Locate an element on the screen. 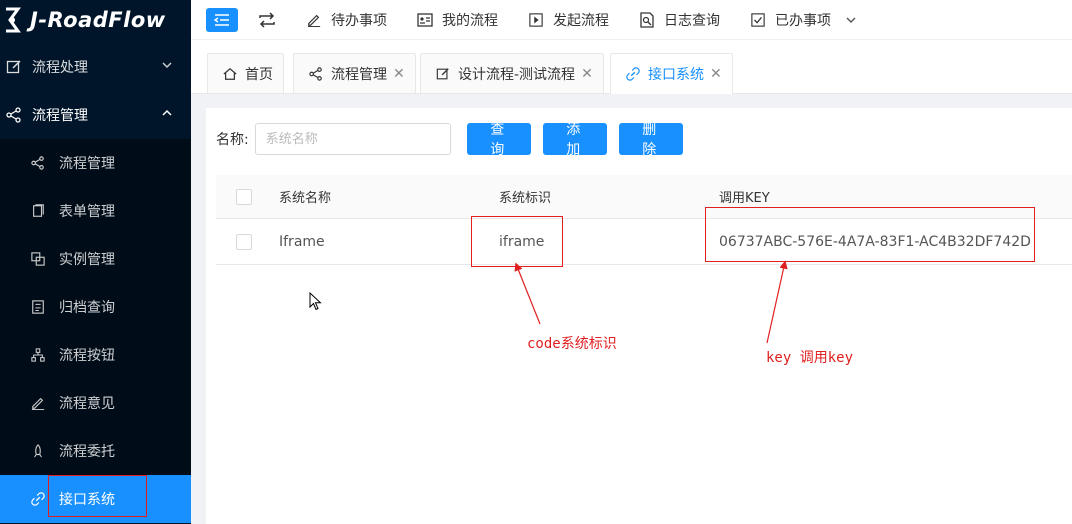  arrow-key is located at coordinates (777, 302).